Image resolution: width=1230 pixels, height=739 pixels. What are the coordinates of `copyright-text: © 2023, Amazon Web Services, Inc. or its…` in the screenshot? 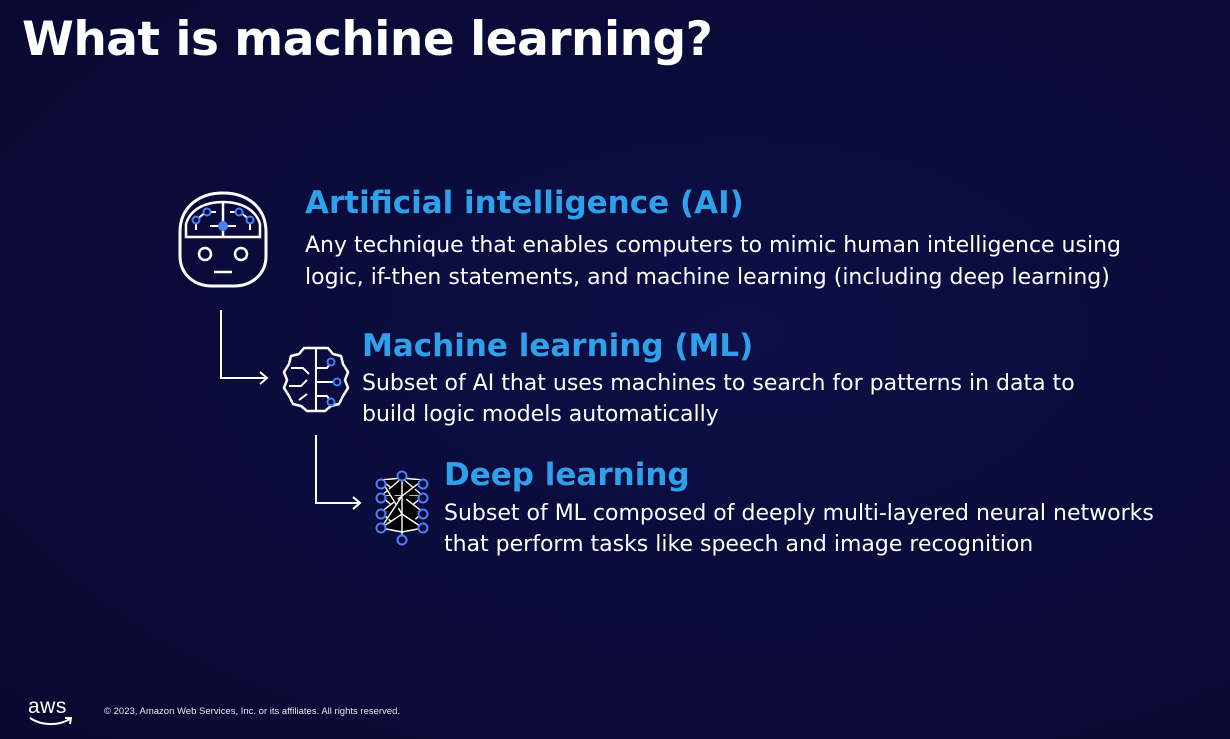 It's located at (252, 711).